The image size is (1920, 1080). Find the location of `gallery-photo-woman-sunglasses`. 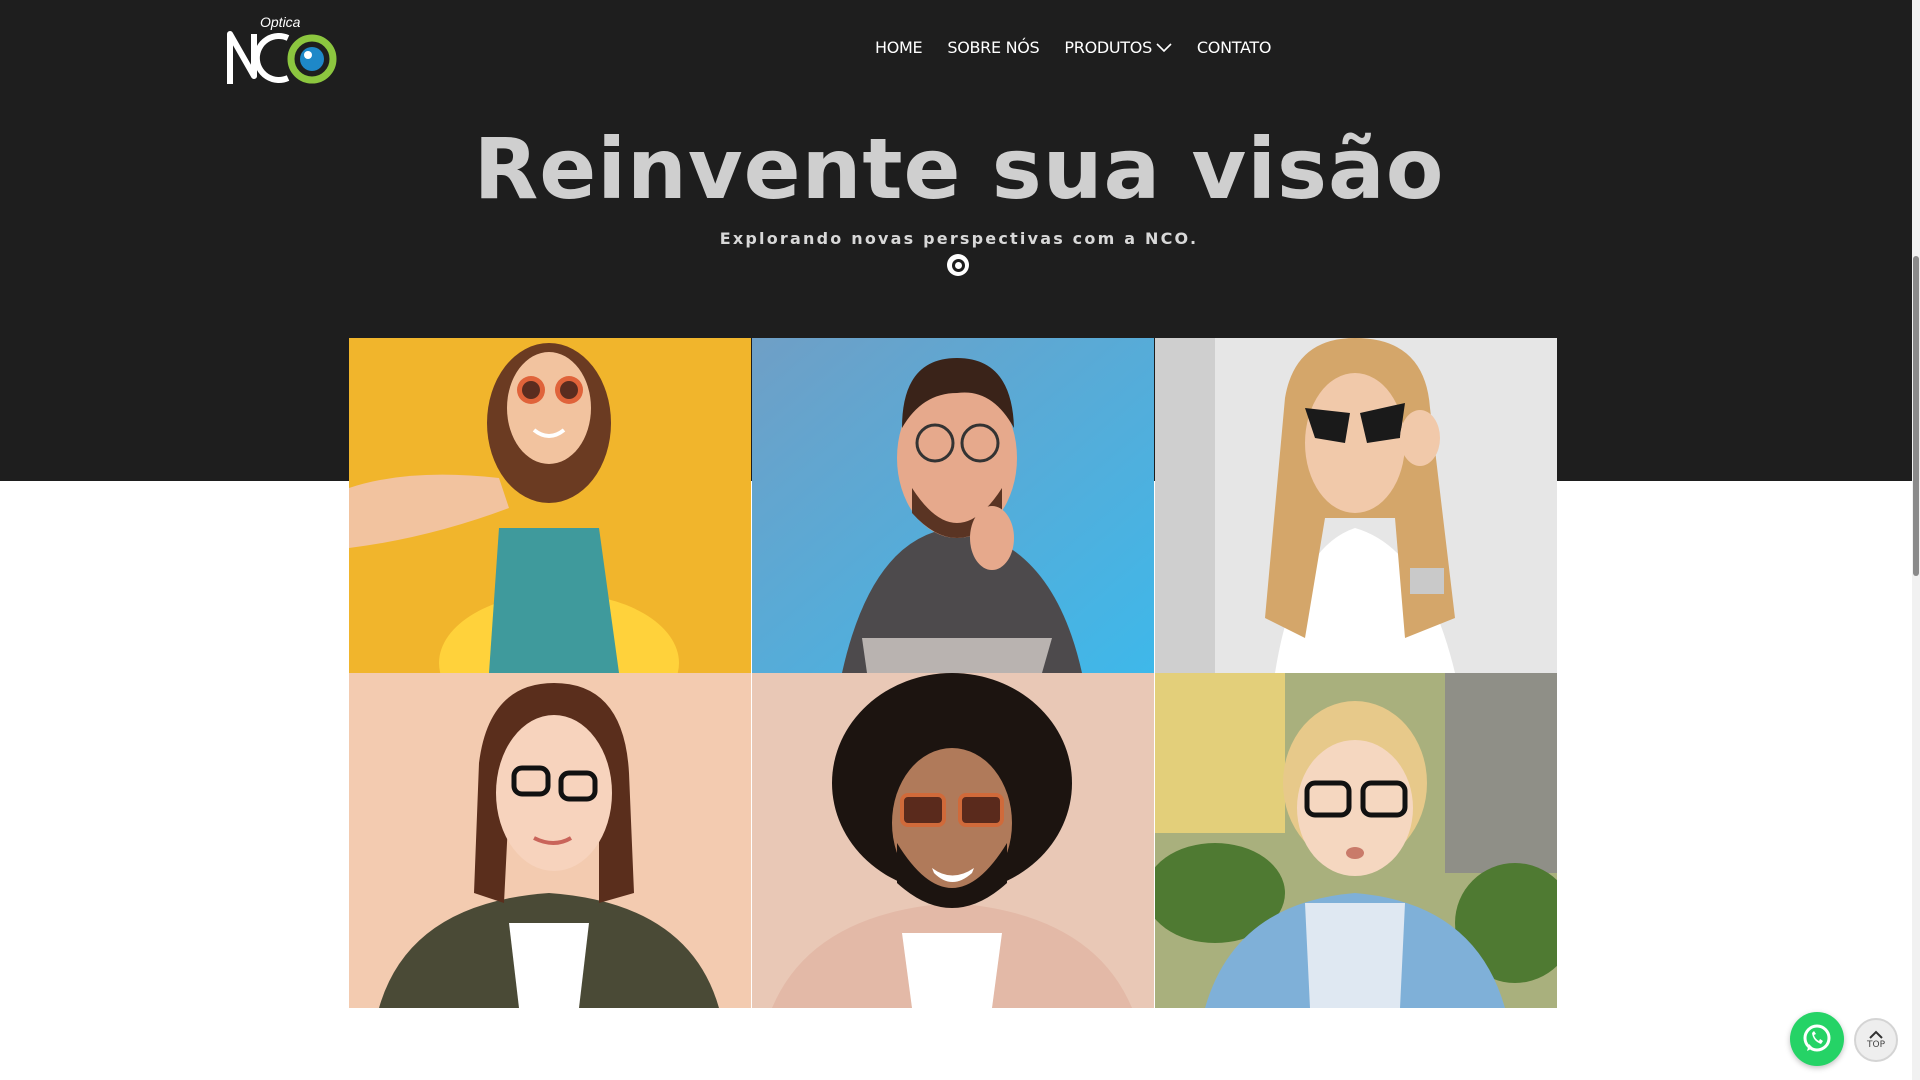

gallery-photo-woman-sunglasses is located at coordinates (1356, 505).